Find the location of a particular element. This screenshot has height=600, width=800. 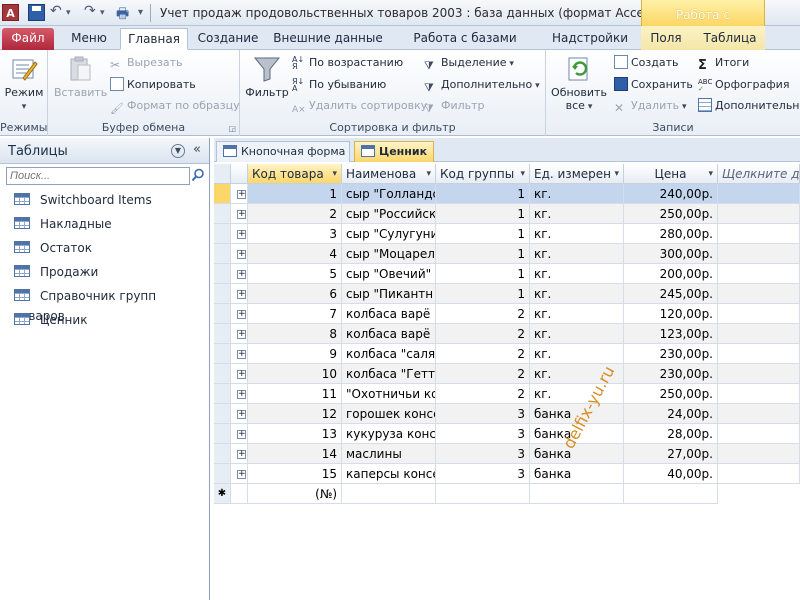

dialog-launcher-icon: ◲ is located at coordinates (232, 128).